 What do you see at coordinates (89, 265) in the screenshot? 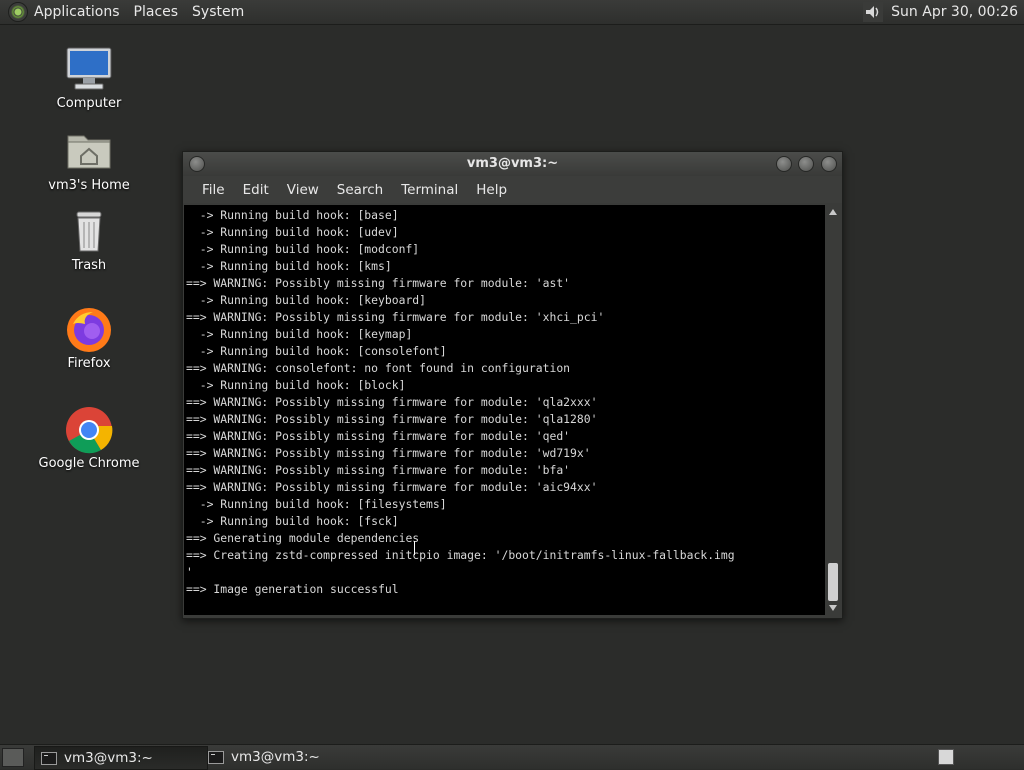
I see `desktop-icon-label: Trash` at bounding box center [89, 265].